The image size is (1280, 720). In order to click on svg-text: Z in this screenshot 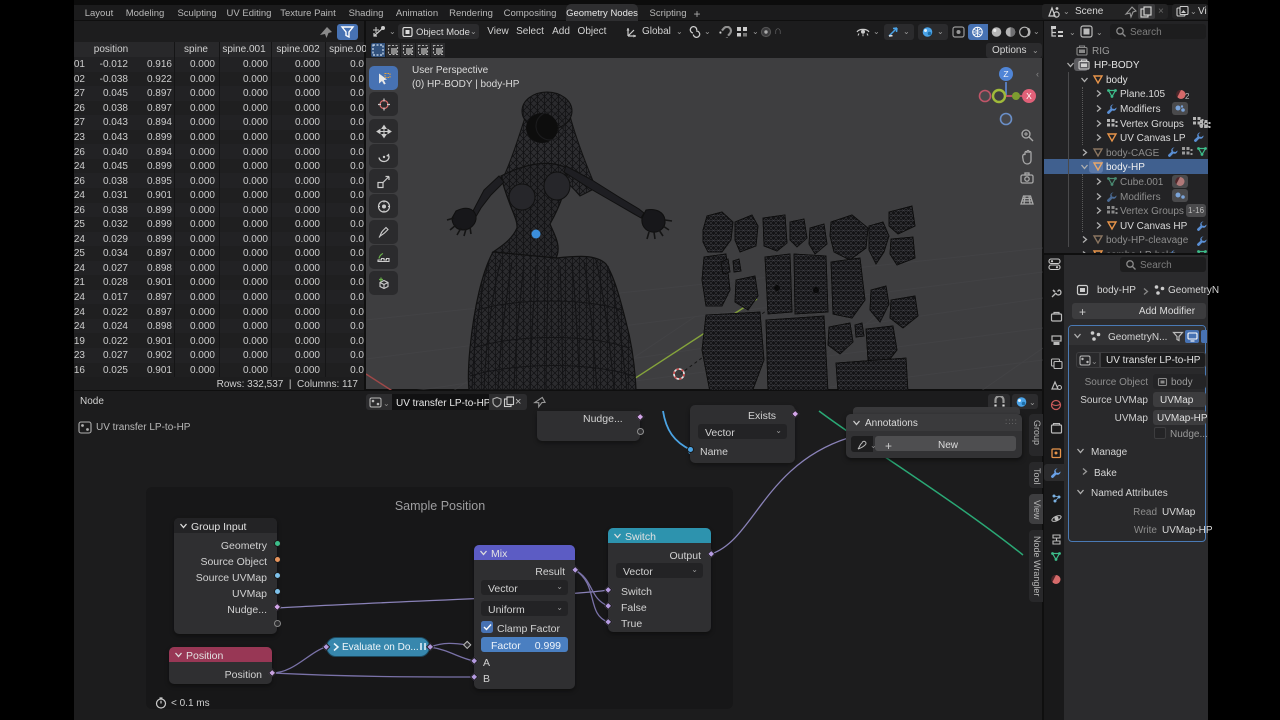, I will do `click(1005, 74)`.